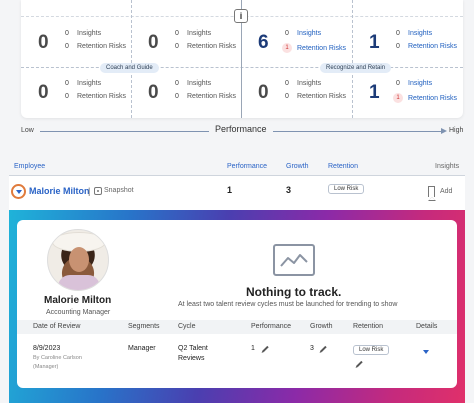  Describe the element at coordinates (241, 16) in the screenshot. I see `info-icon: i` at that location.